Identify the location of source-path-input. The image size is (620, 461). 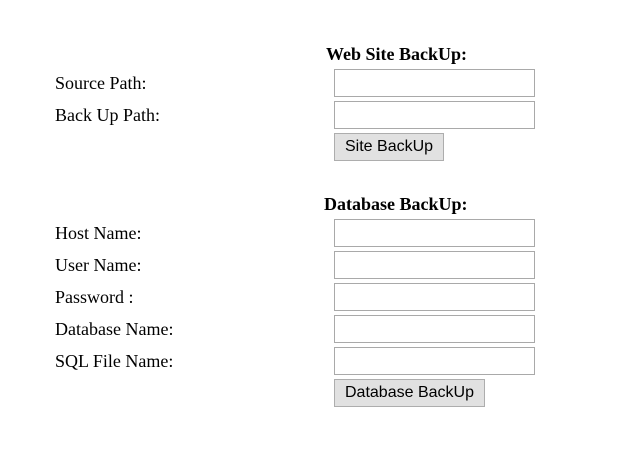
(434, 83).